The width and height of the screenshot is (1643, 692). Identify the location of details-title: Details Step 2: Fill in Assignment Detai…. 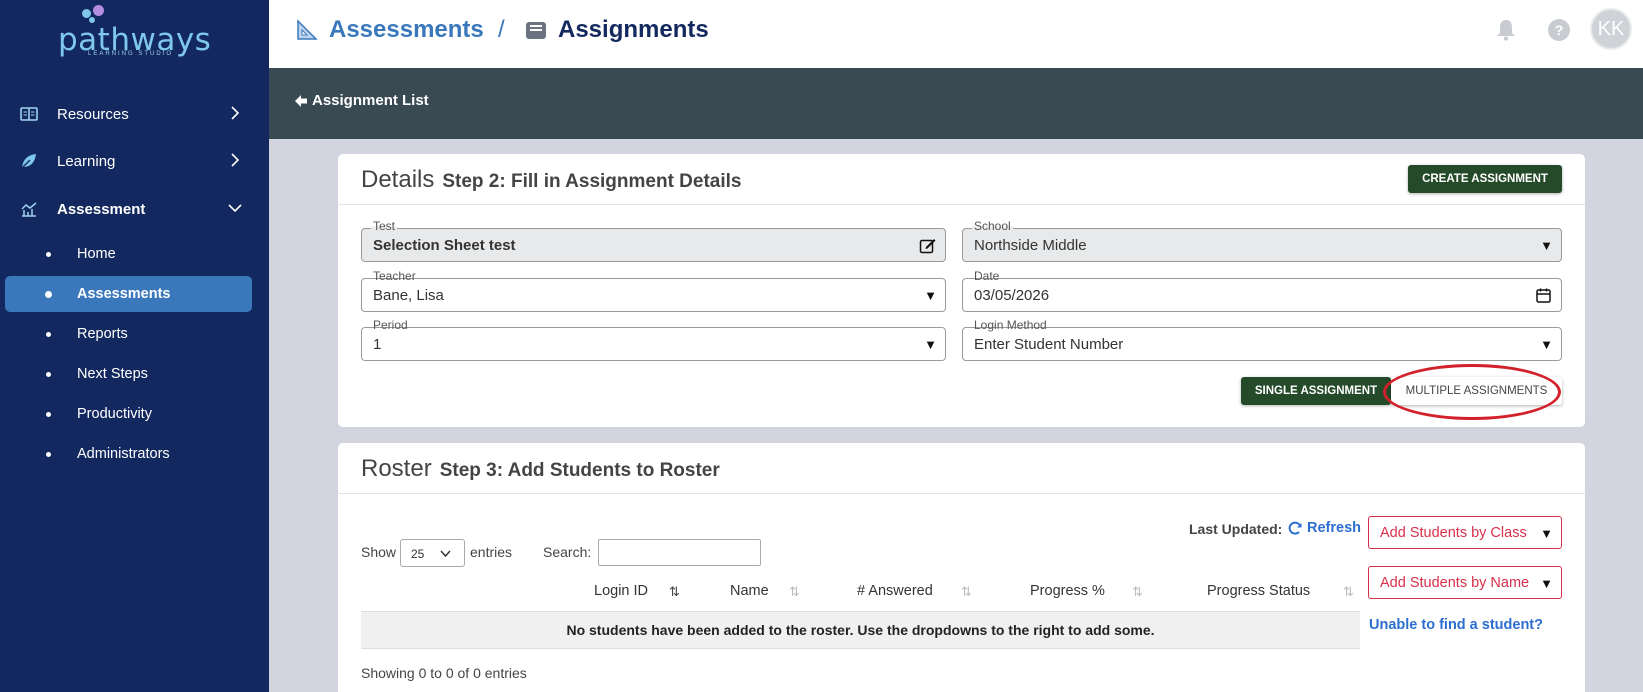
(551, 180).